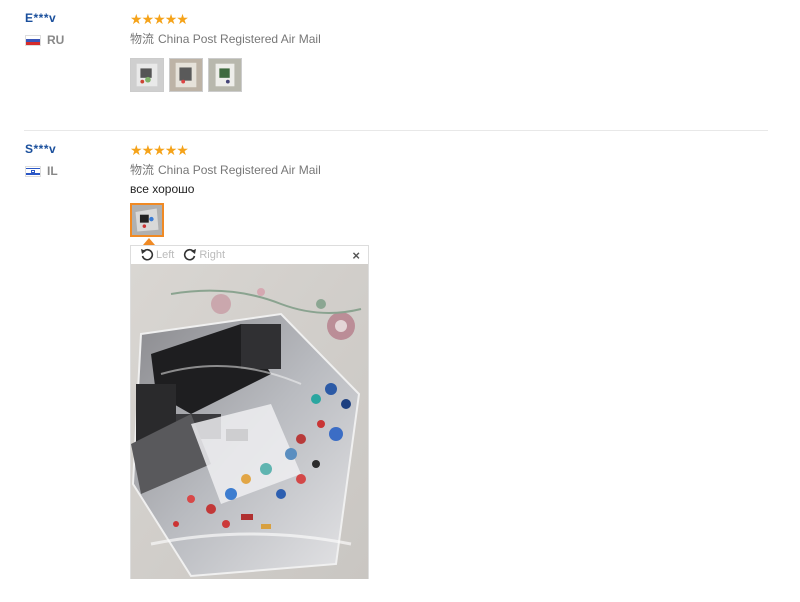  Describe the element at coordinates (356, 255) in the screenshot. I see `close-icon: ×` at that location.